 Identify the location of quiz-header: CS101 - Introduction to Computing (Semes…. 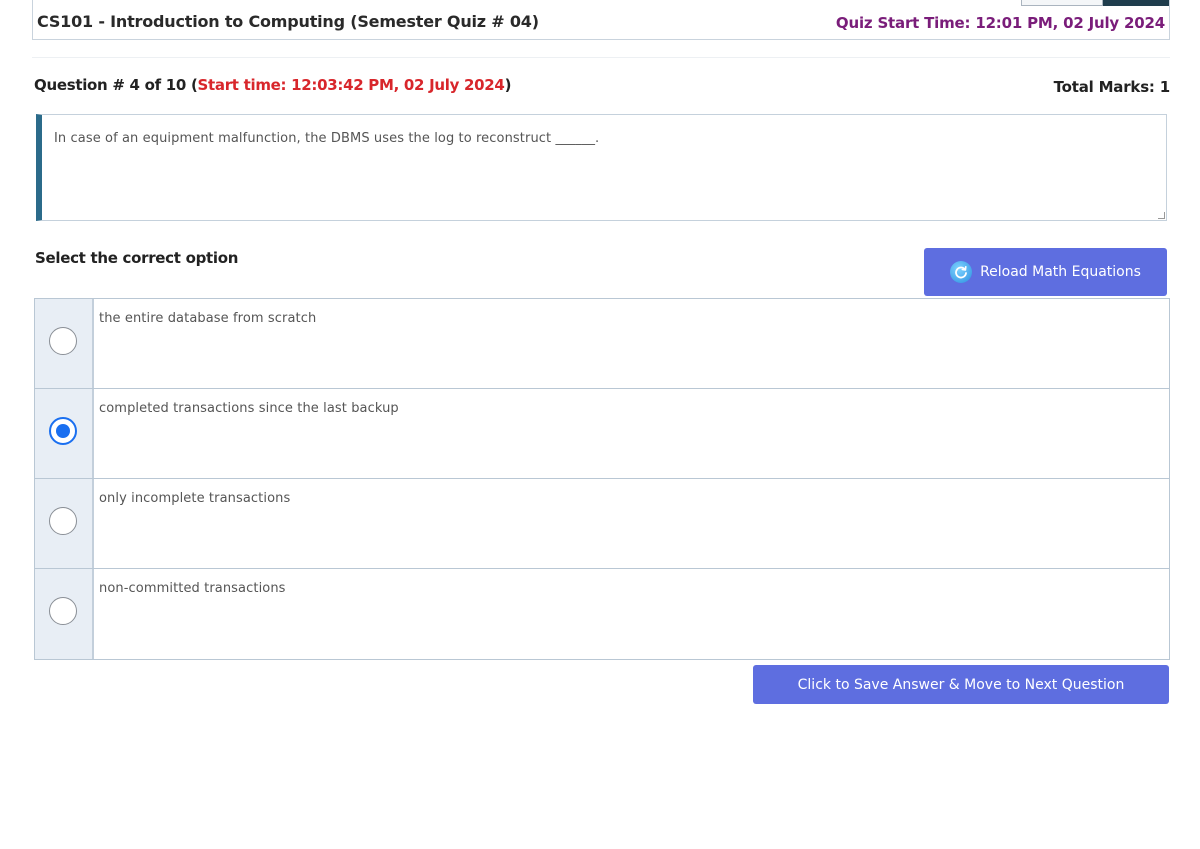
(601, 20).